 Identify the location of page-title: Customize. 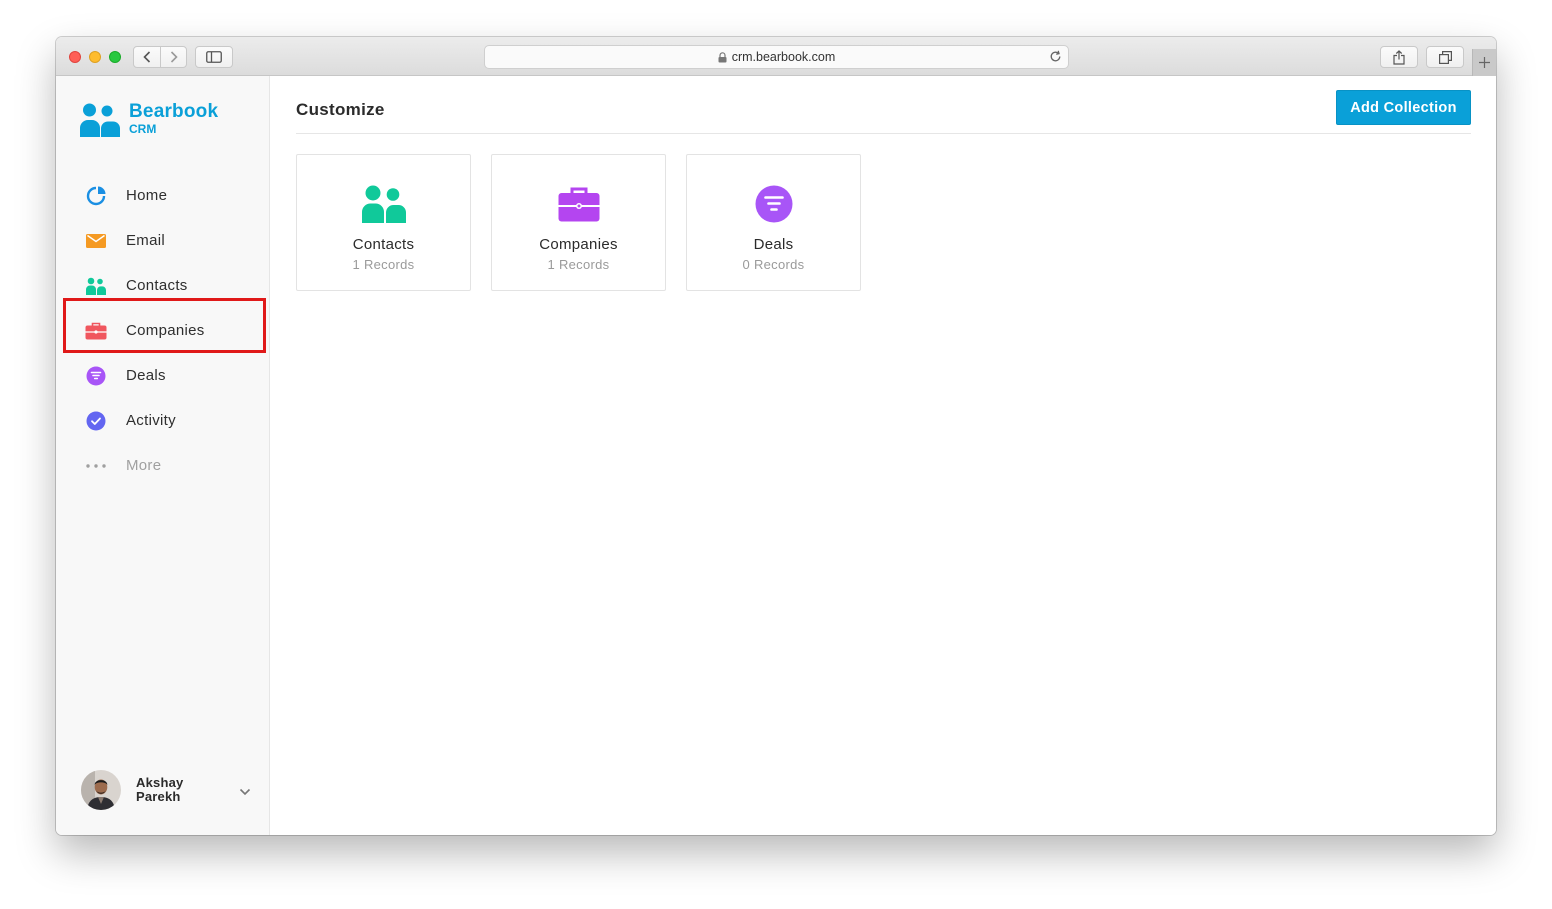
(340, 109).